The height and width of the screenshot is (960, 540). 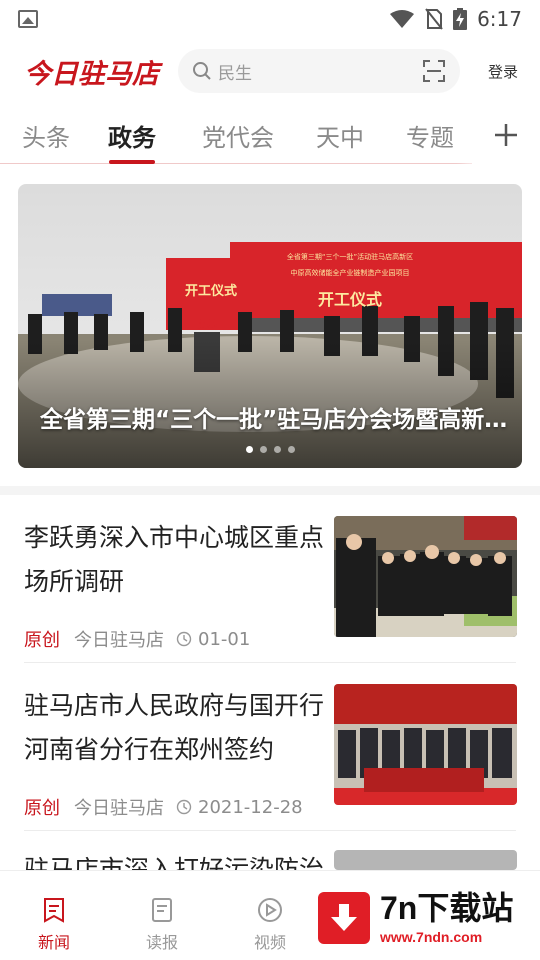 What do you see at coordinates (402, 19) in the screenshot?
I see `wifi-icon` at bounding box center [402, 19].